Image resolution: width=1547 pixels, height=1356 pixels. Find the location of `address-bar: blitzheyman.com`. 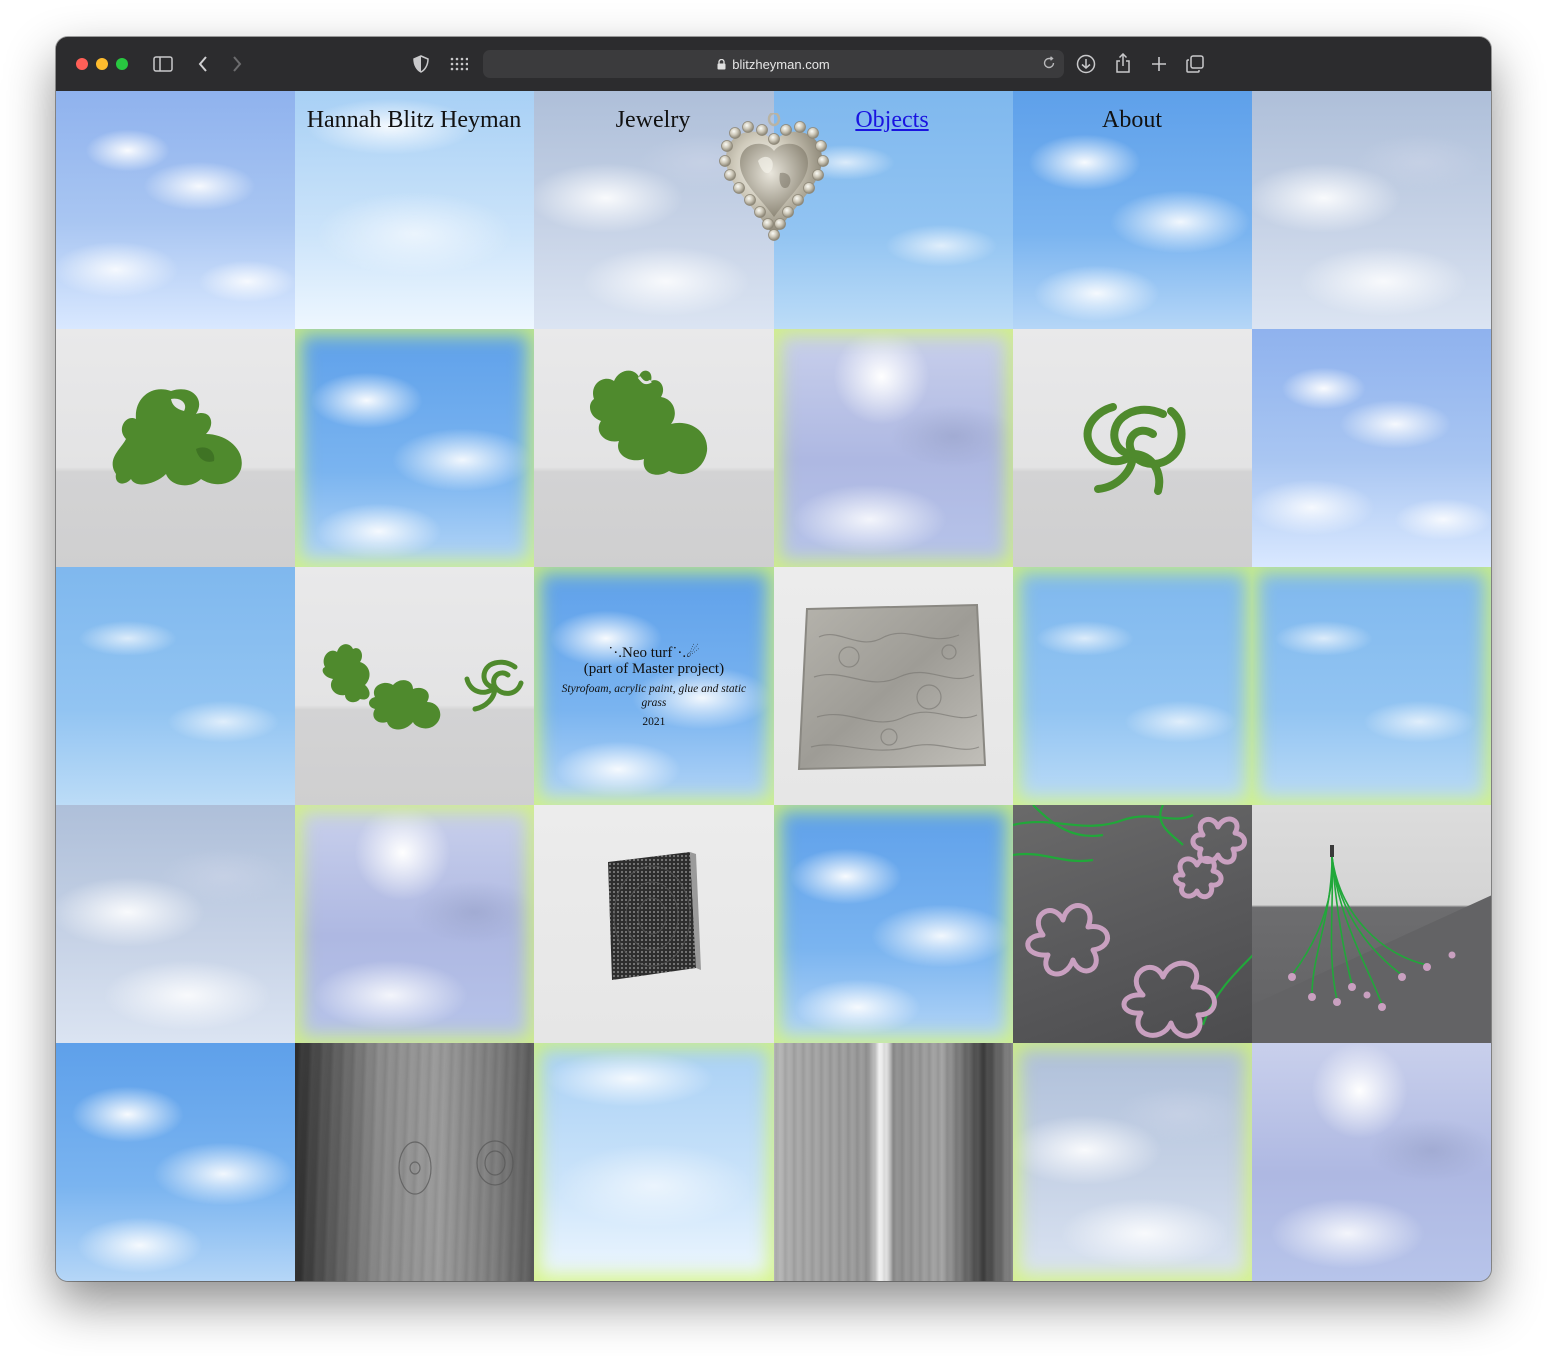

address-bar: blitzheyman.com is located at coordinates (773, 64).